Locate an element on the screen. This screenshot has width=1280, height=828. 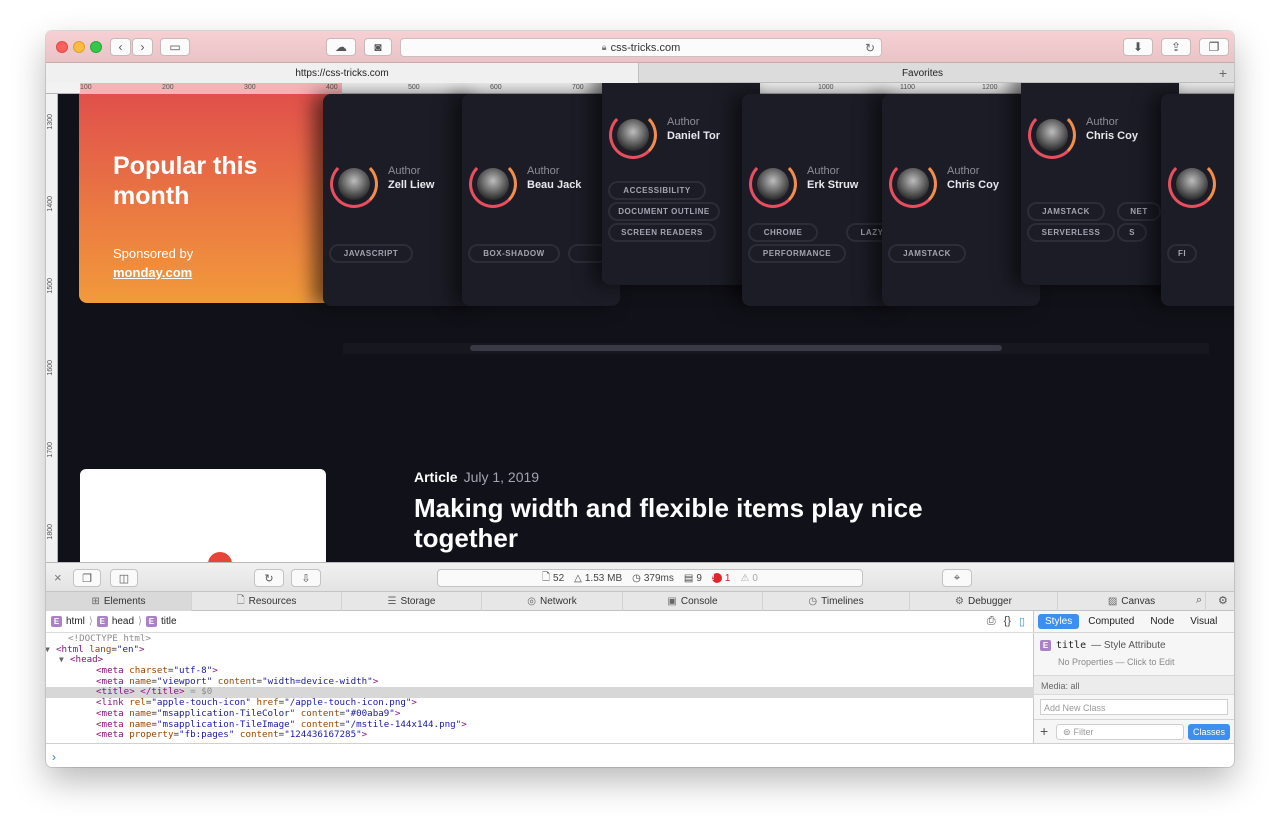
author-card: Author Beau Jack BOX-SHADOW is located at coordinates (541, 200).